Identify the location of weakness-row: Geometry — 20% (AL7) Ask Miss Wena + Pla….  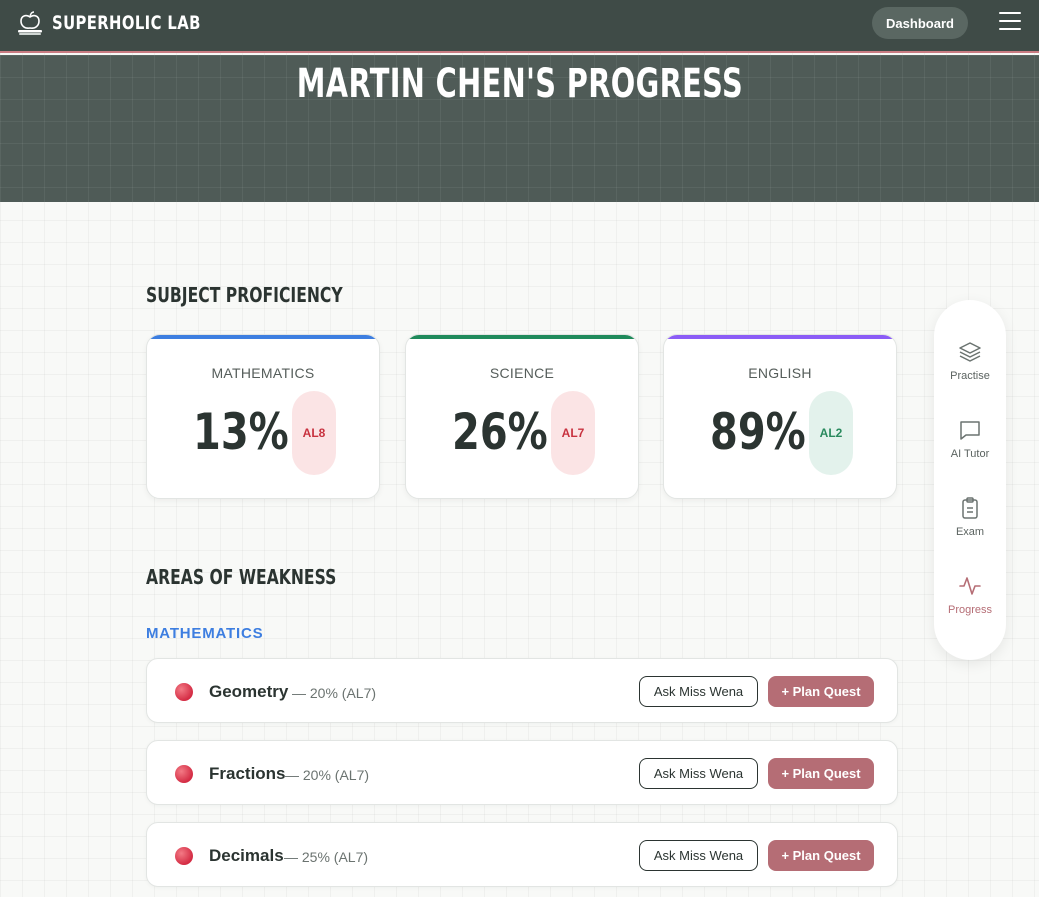
(522, 690).